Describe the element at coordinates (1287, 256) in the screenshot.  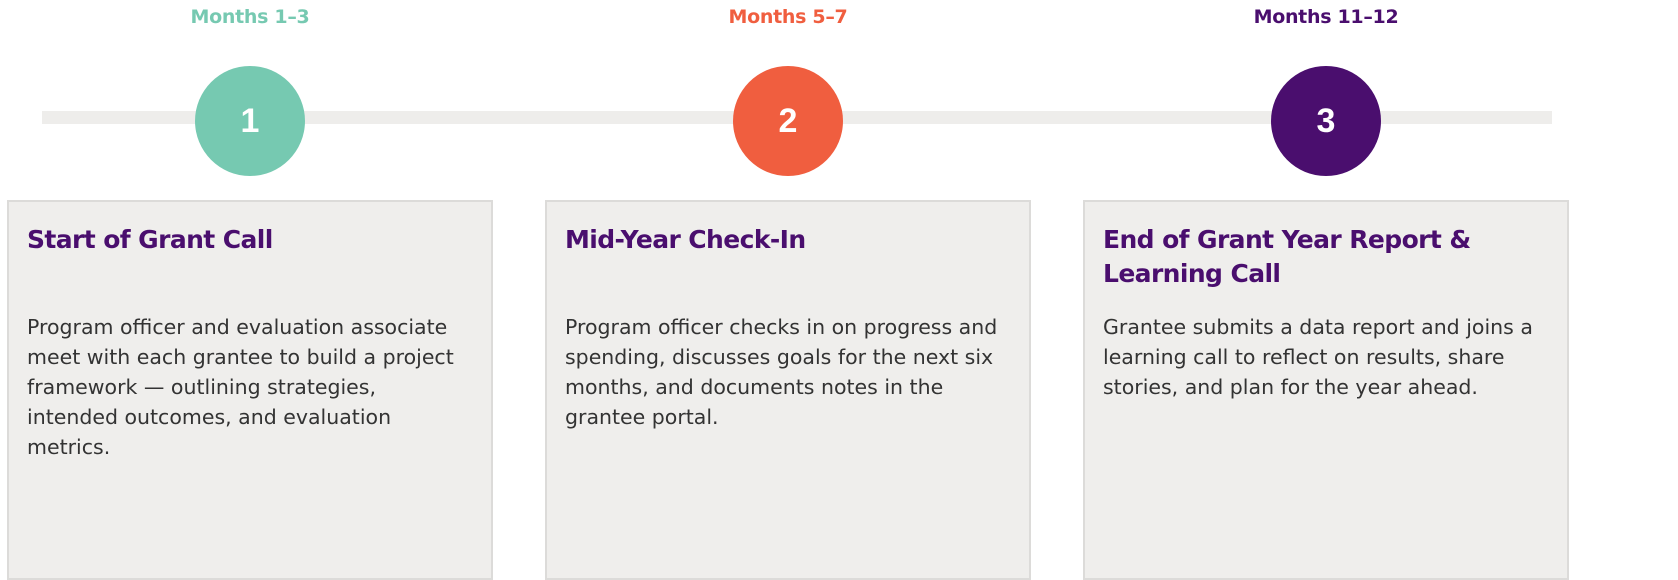
I see `phase-title: End of Grant Year Report & Learning Call` at that location.